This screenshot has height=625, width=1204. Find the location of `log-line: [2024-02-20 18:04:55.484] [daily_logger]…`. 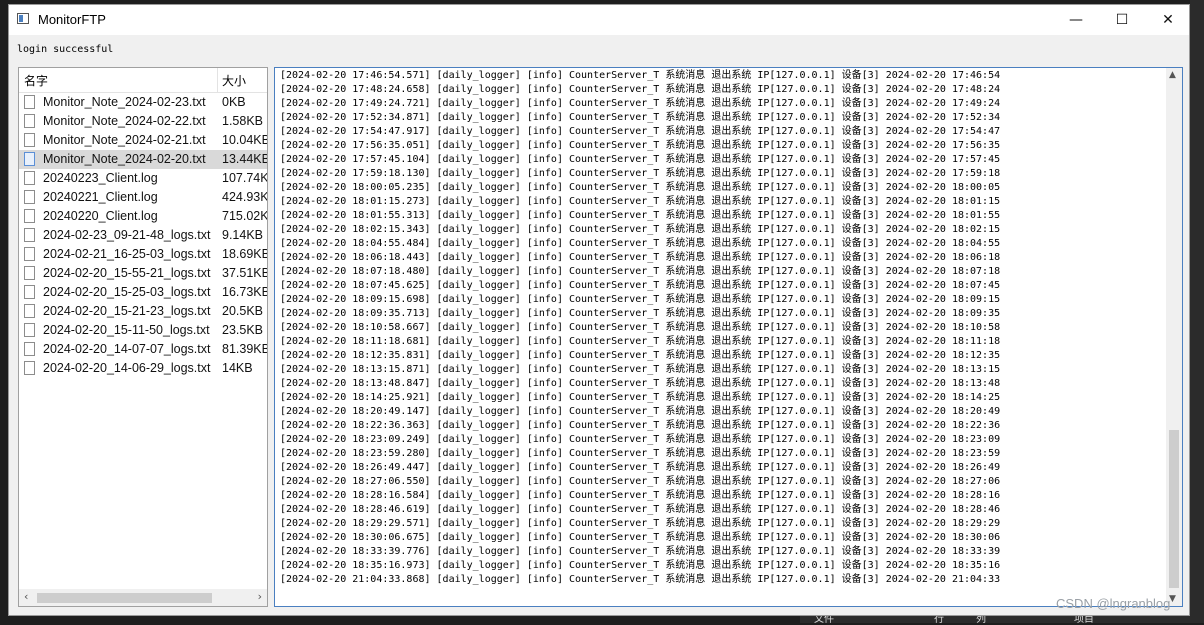

log-line: [2024-02-20 18:04:55.484] [daily_logger]… is located at coordinates (640, 243).